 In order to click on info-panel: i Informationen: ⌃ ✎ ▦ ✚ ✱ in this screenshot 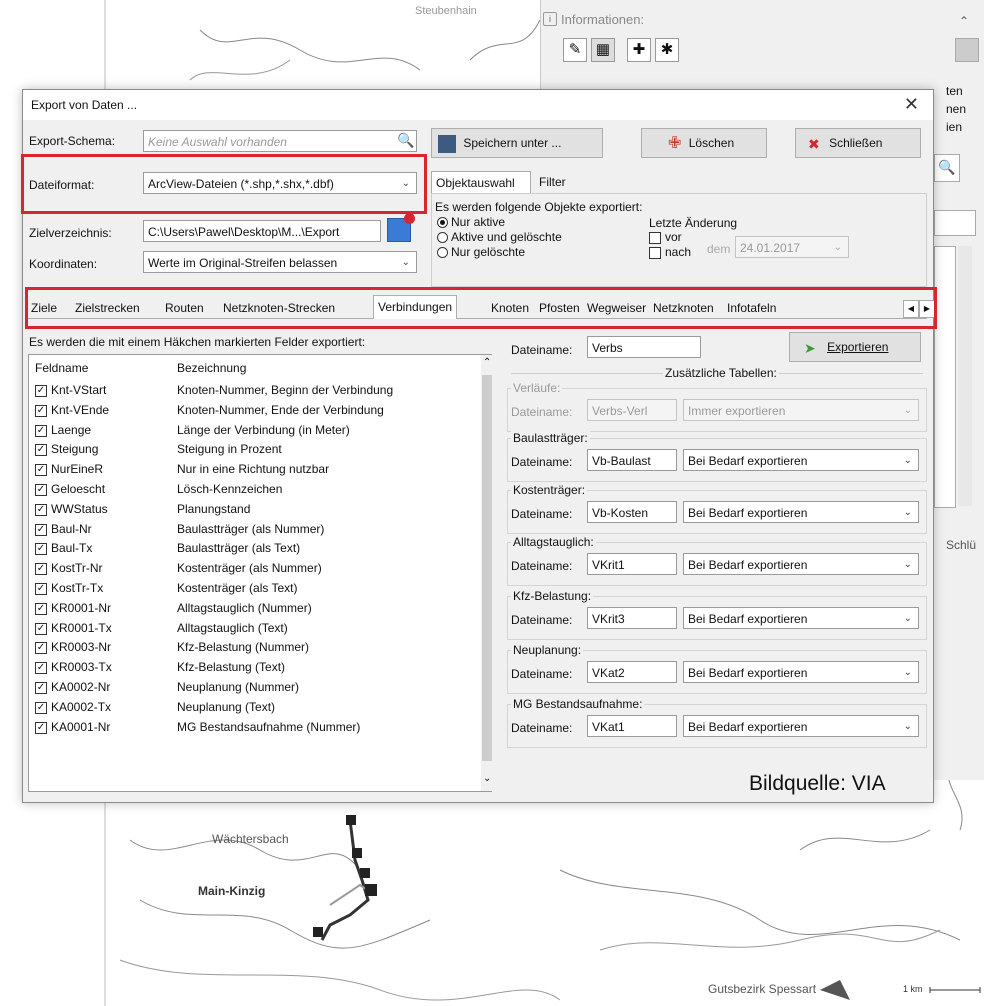, I will do `click(762, 45)`.